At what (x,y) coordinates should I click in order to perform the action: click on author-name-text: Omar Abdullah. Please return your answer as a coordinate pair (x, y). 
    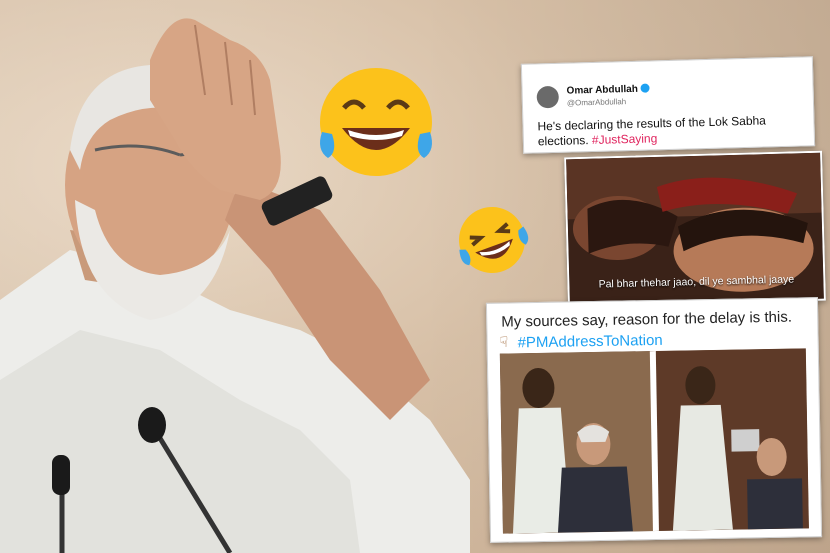
    Looking at the image, I should click on (602, 90).